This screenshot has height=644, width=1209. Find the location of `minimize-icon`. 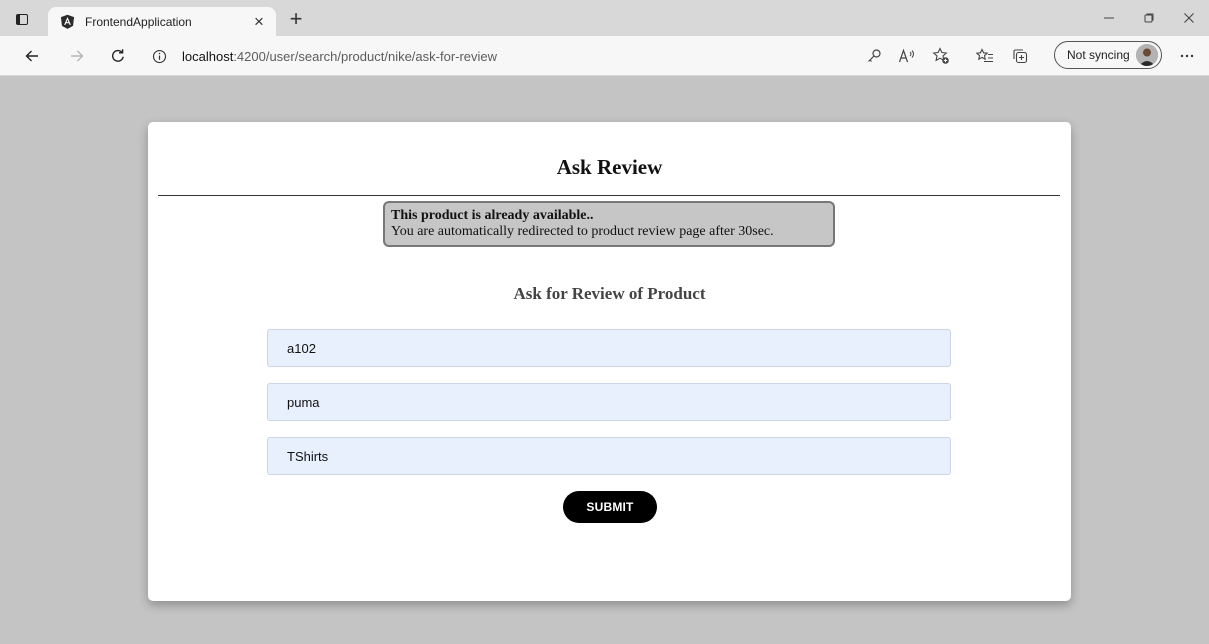

minimize-icon is located at coordinates (1109, 18).